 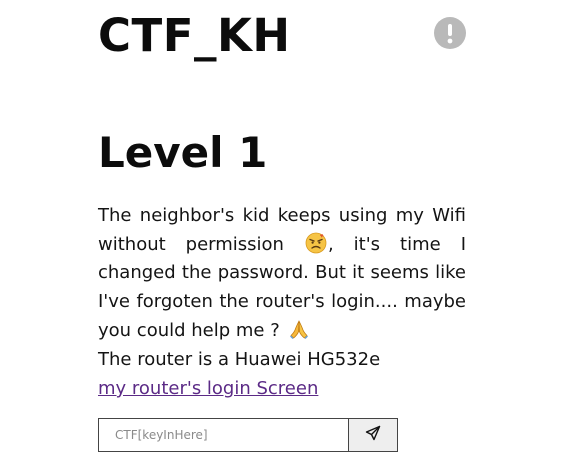 I want to click on site-title: CTF_KH, so click(x=194, y=35).